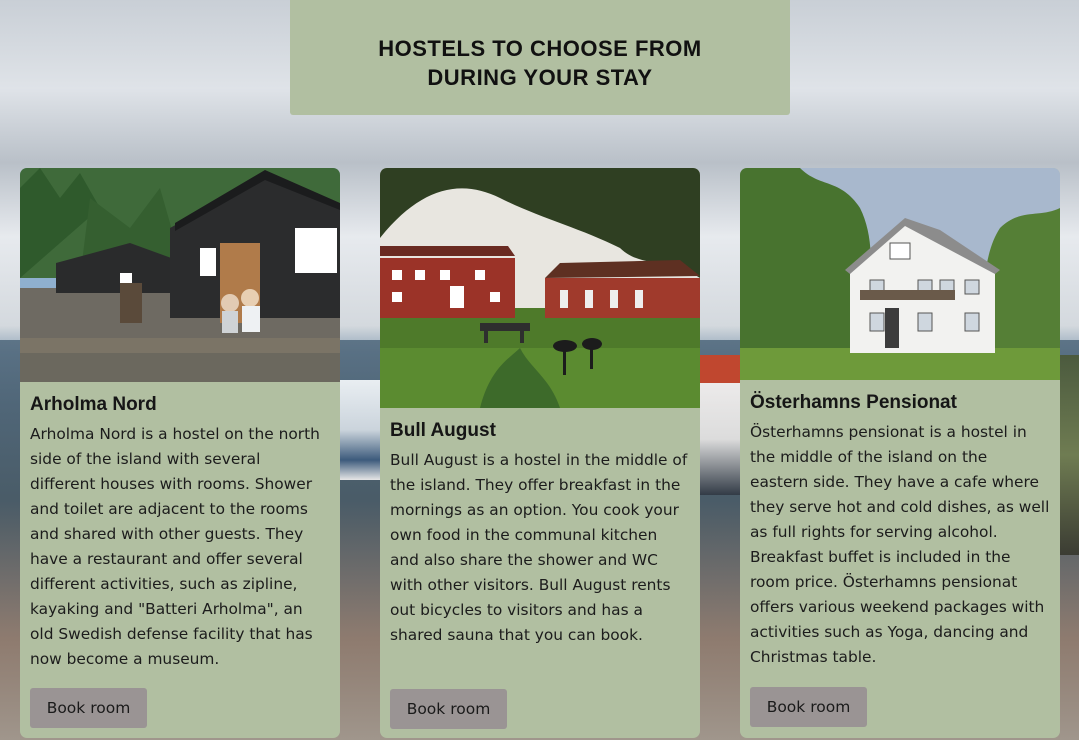 The width and height of the screenshot is (1079, 740). I want to click on hostel-name: Arholma Nord, so click(93, 404).